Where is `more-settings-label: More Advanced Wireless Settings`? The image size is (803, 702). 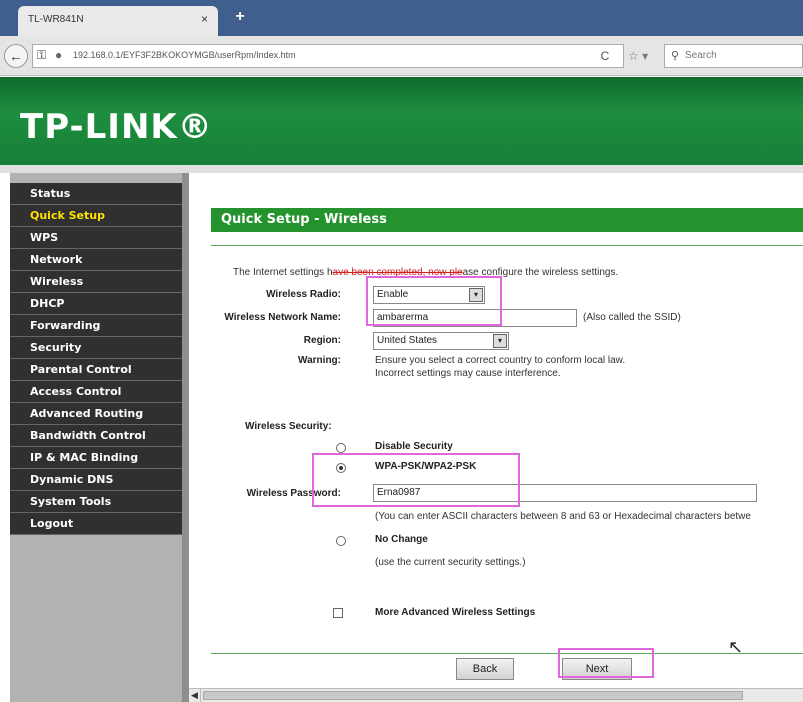 more-settings-label: More Advanced Wireless Settings is located at coordinates (455, 612).